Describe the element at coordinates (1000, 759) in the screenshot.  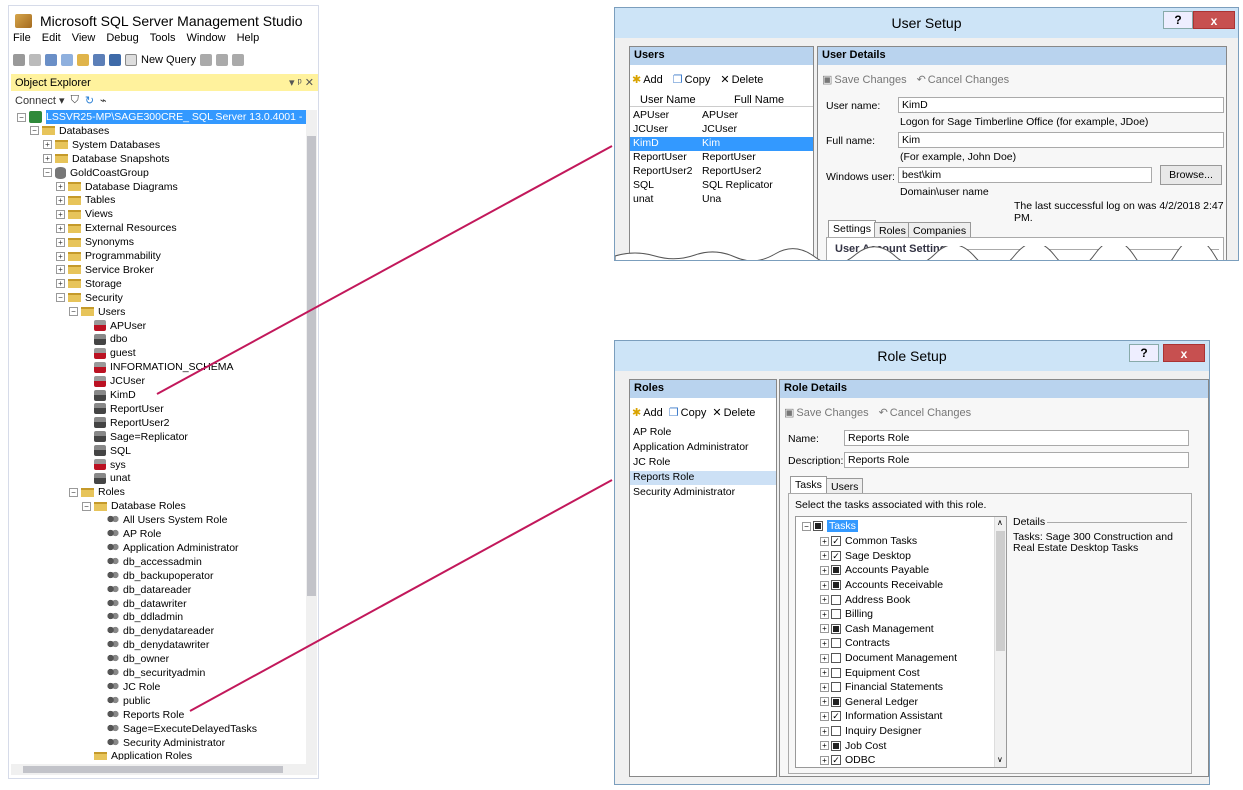
I see `scroll-down-icon: ∨` at that location.